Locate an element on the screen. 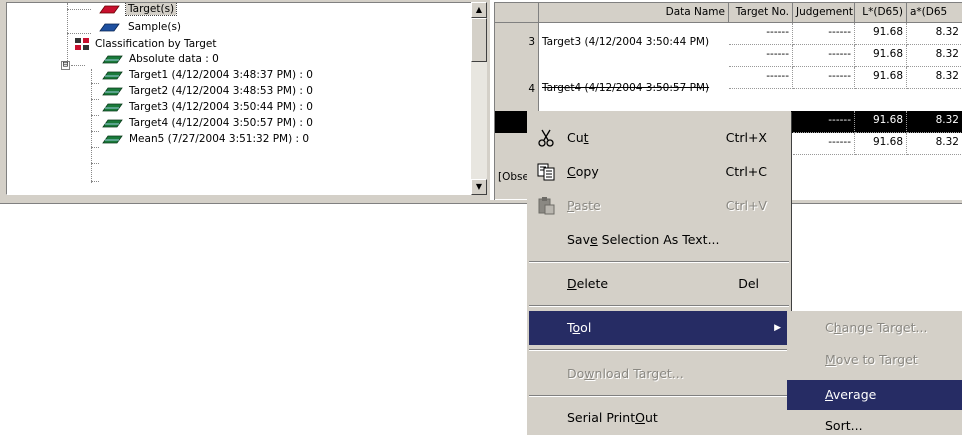 The image size is (962, 435). column-header-data-name: Data Name is located at coordinates (634, 13).